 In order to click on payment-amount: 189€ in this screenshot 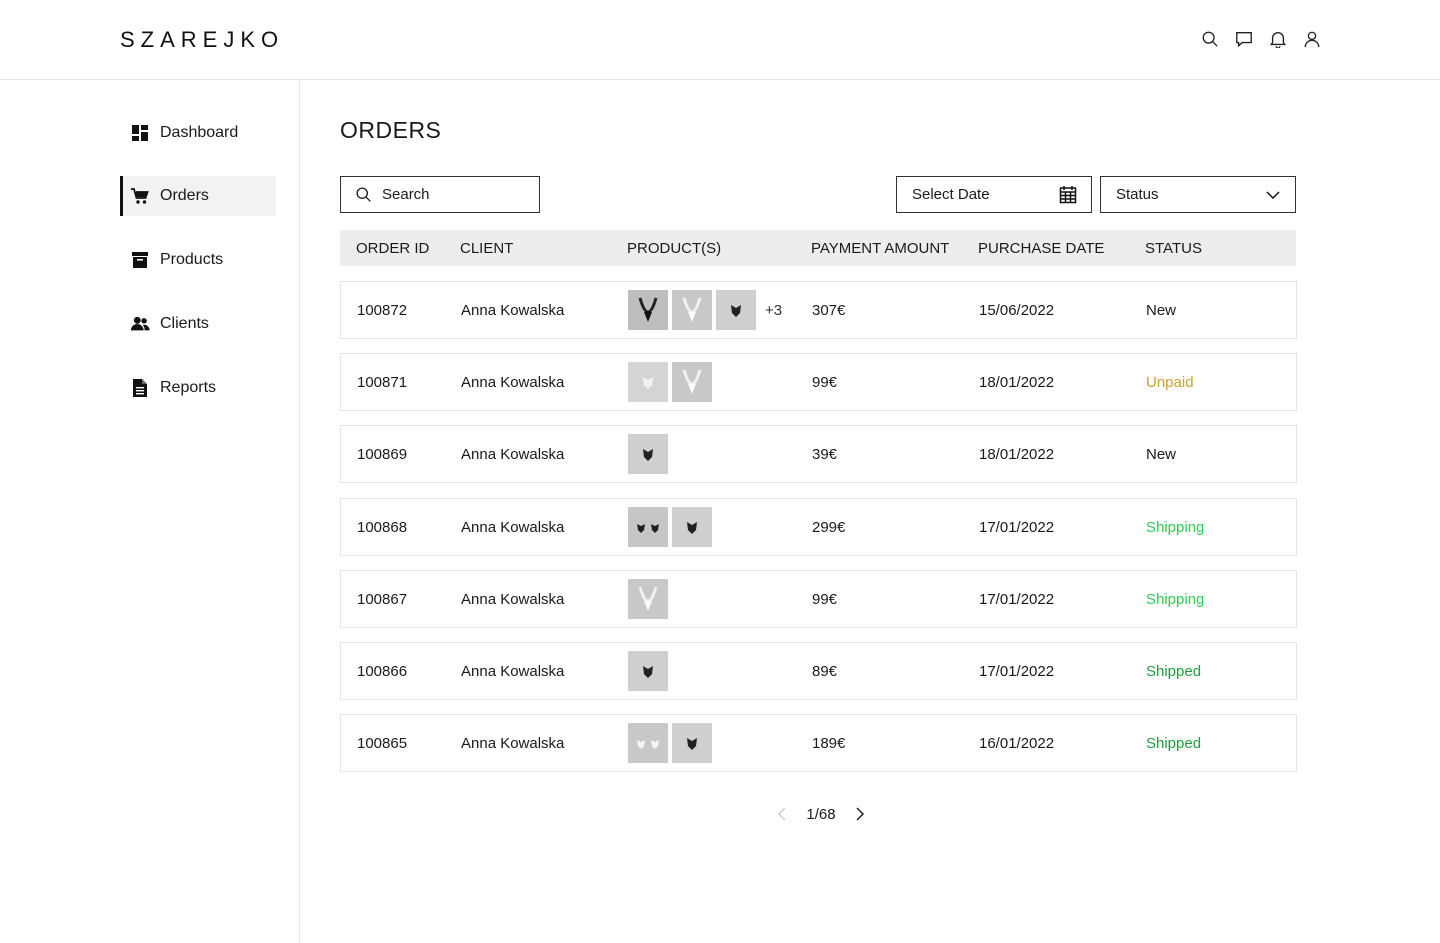, I will do `click(829, 743)`.